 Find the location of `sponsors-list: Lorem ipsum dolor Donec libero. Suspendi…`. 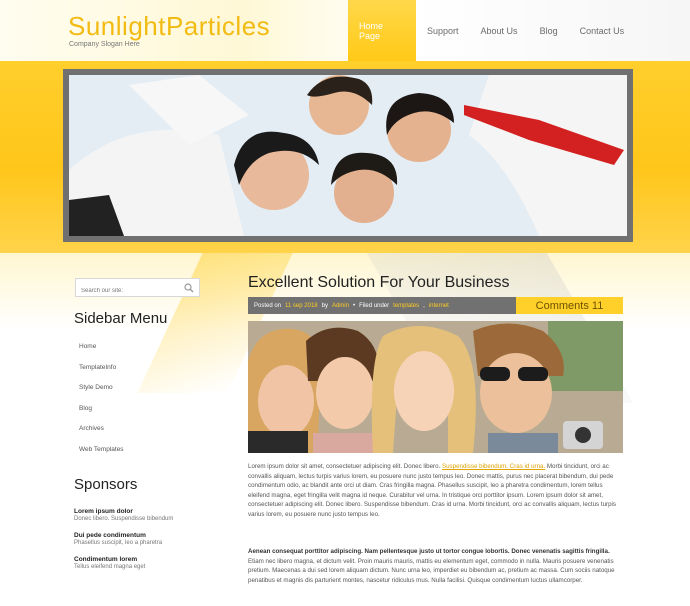

sponsors-list: Lorem ipsum dolor Donec libero. Suspendi… is located at coordinates (123, 544).